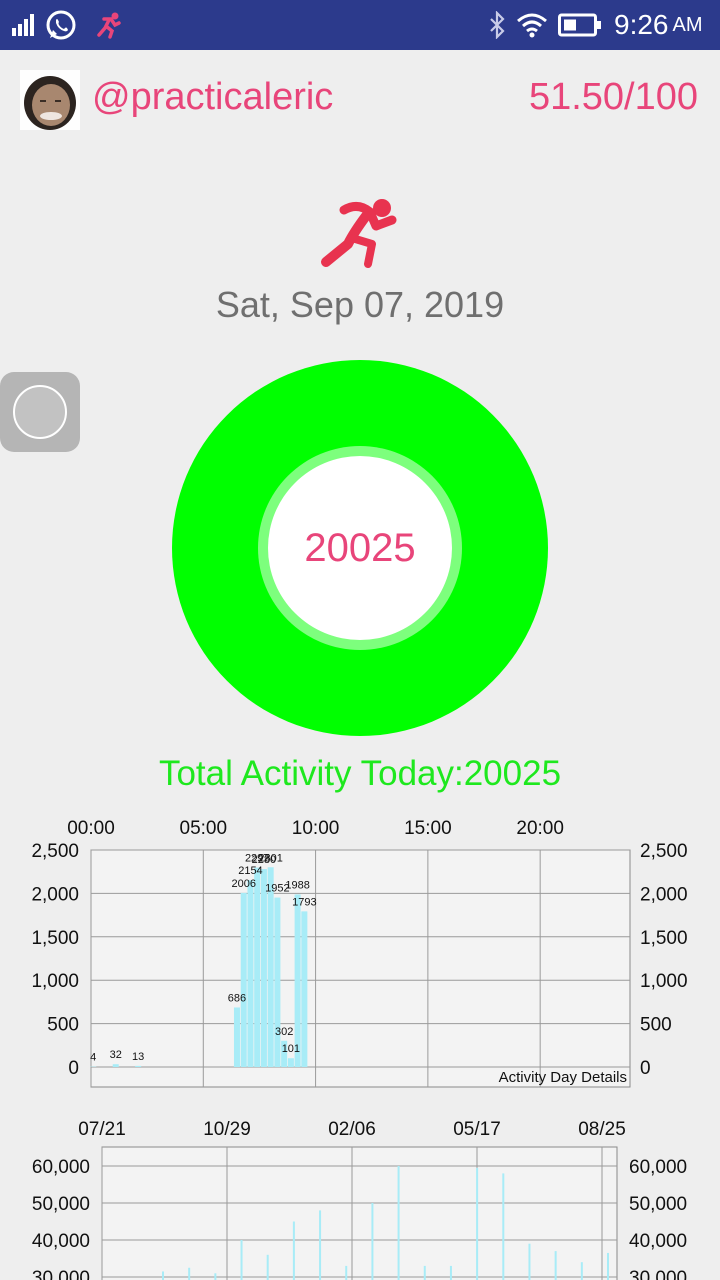  Describe the element at coordinates (360, 773) in the screenshot. I see `total-activity-label: Total Activity Today:20025` at that location.